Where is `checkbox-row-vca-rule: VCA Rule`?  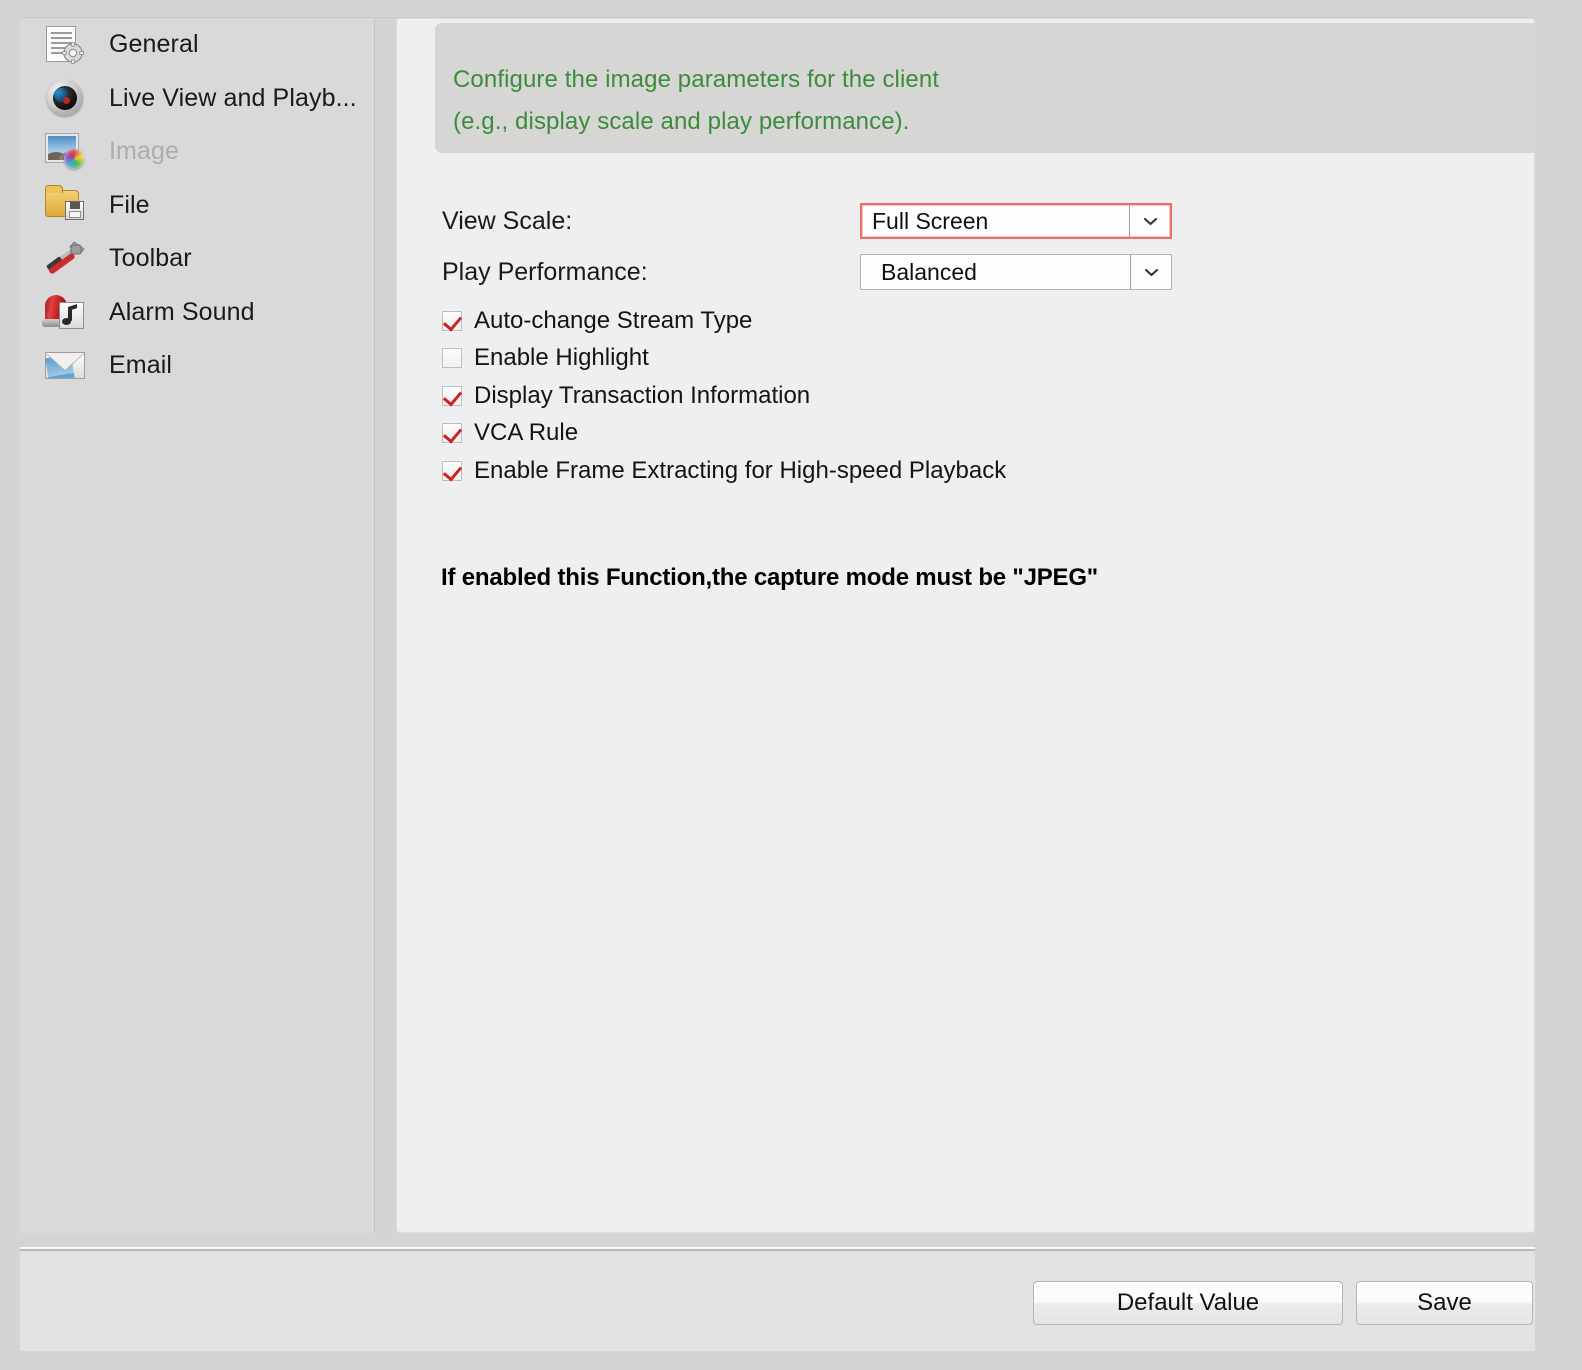 checkbox-row-vca-rule: VCA Rule is located at coordinates (724, 434).